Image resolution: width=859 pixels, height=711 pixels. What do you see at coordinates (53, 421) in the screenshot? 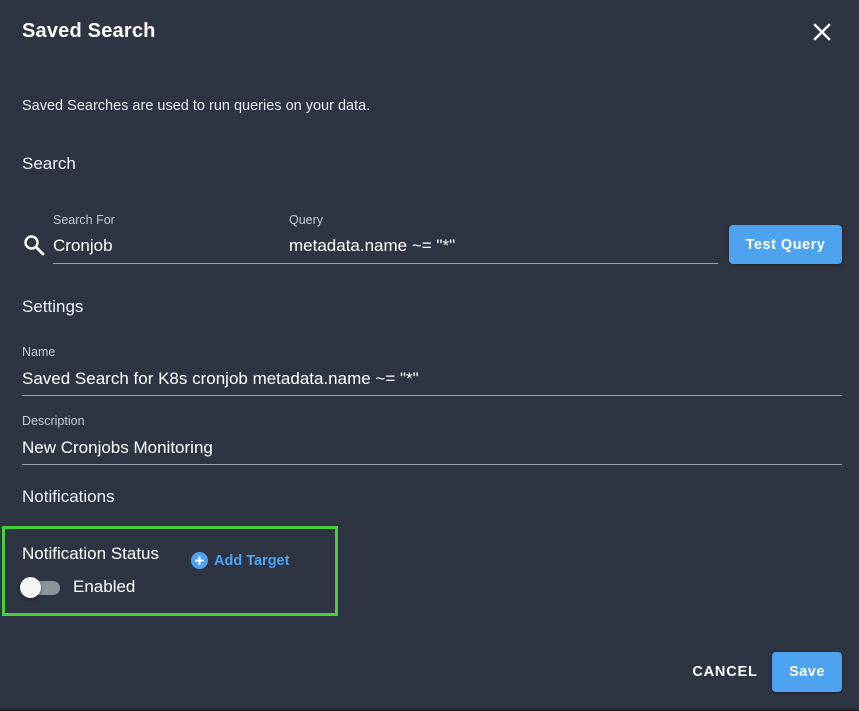
I see `description-label: Description` at bounding box center [53, 421].